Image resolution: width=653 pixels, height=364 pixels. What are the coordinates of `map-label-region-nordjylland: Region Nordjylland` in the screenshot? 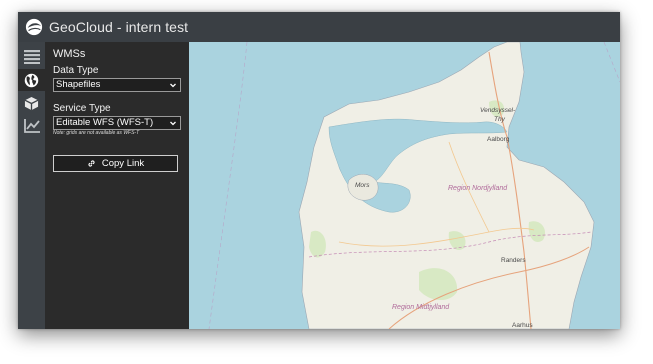 It's located at (478, 188).